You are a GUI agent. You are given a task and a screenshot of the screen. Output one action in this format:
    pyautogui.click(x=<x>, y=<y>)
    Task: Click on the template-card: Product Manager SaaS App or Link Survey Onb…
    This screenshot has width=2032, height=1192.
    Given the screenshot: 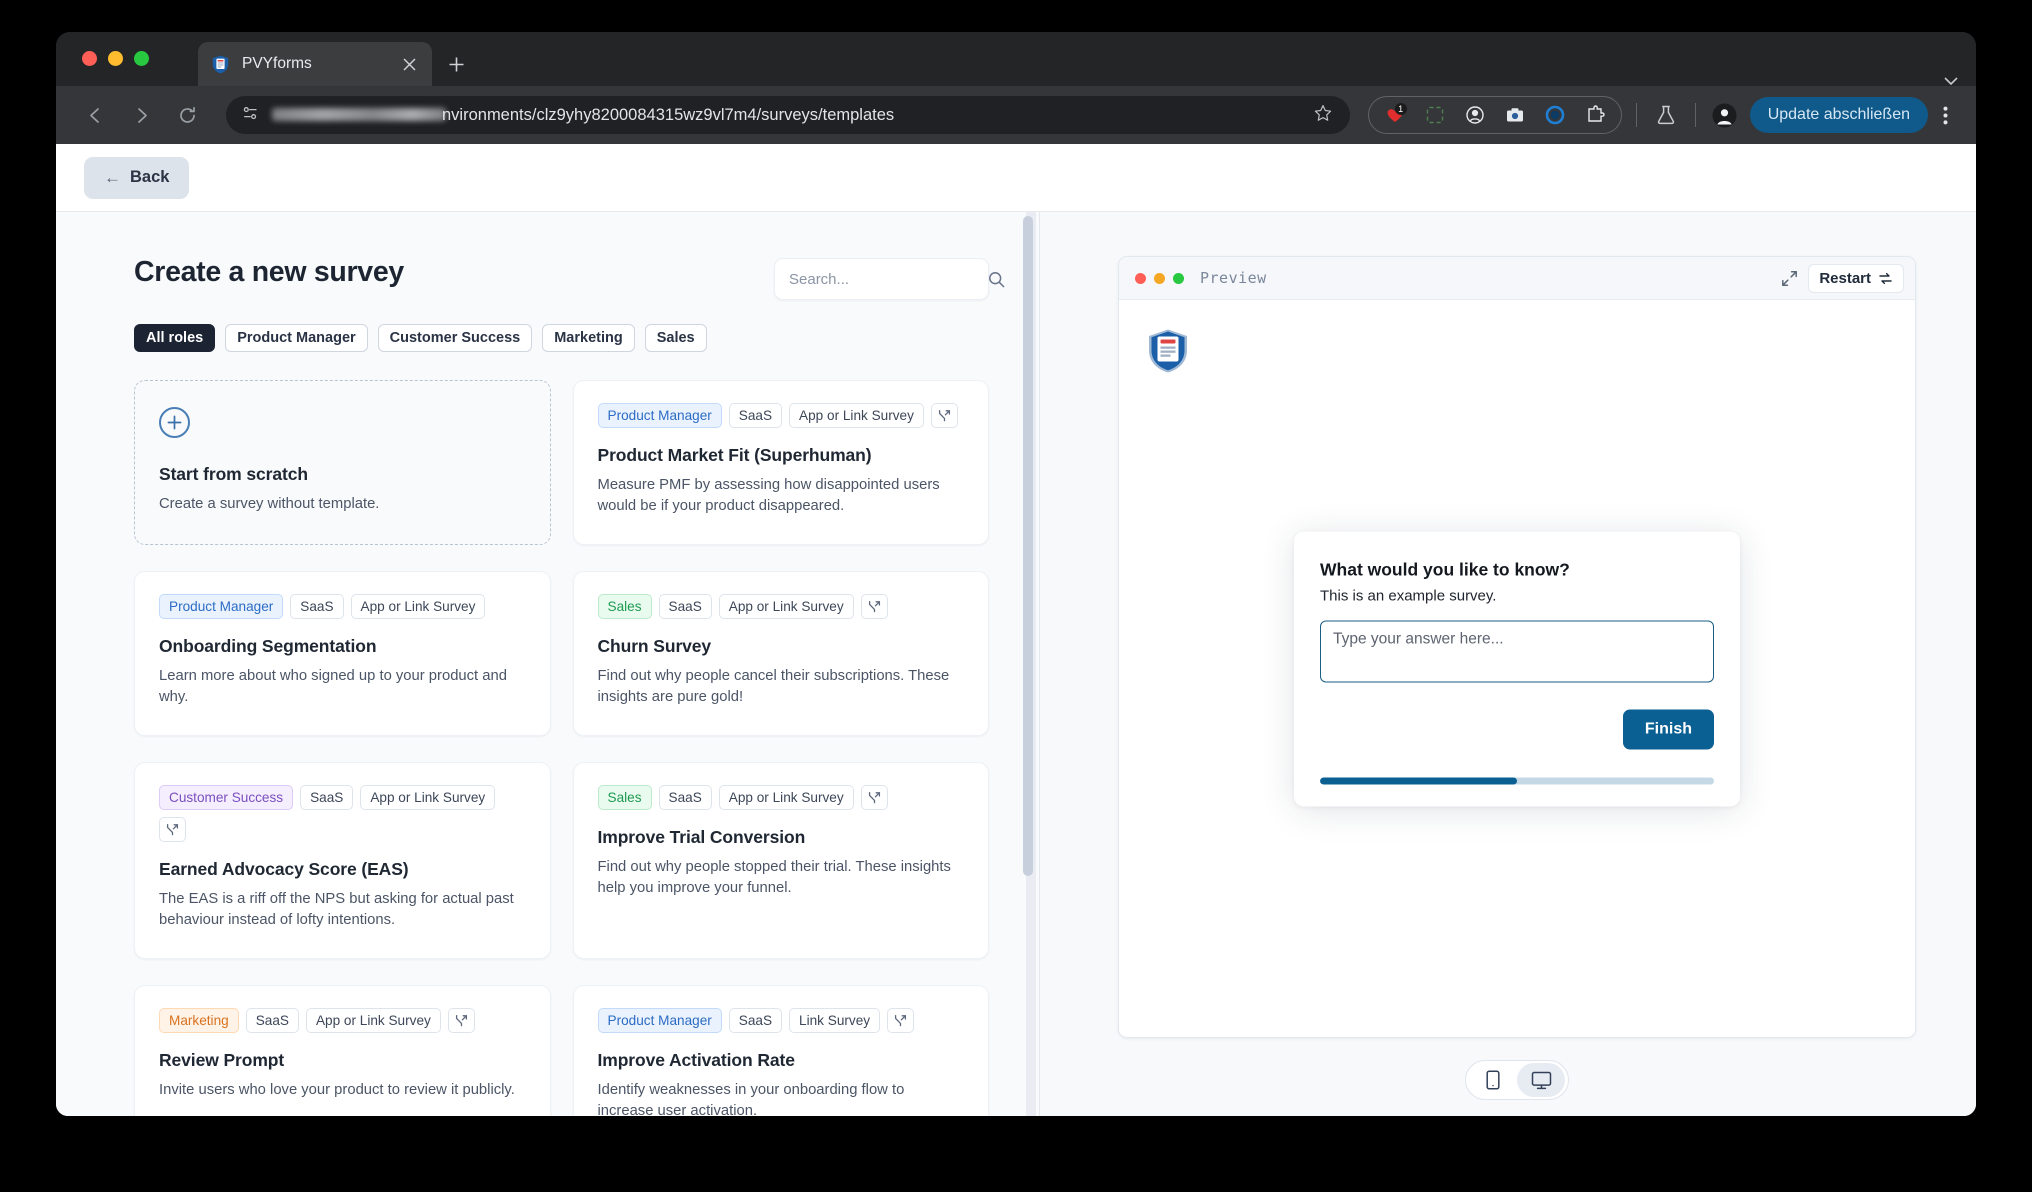 What is the action you would take?
    pyautogui.click(x=342, y=653)
    